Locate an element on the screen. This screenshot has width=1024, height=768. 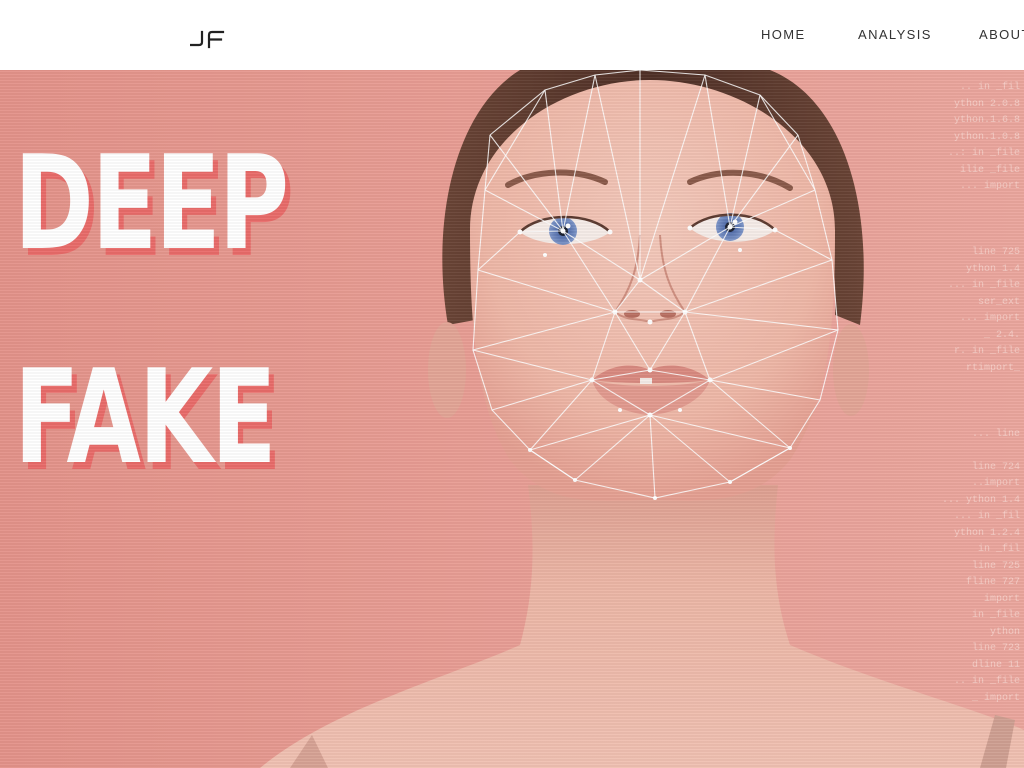
code-line: line 723 is located at coordinates (995, 648).